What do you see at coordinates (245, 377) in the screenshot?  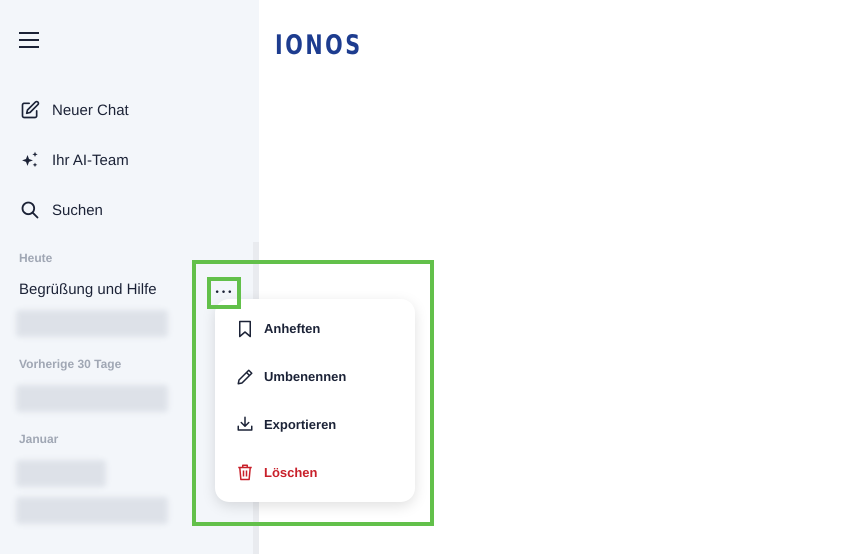 I see `pencil-icon` at bounding box center [245, 377].